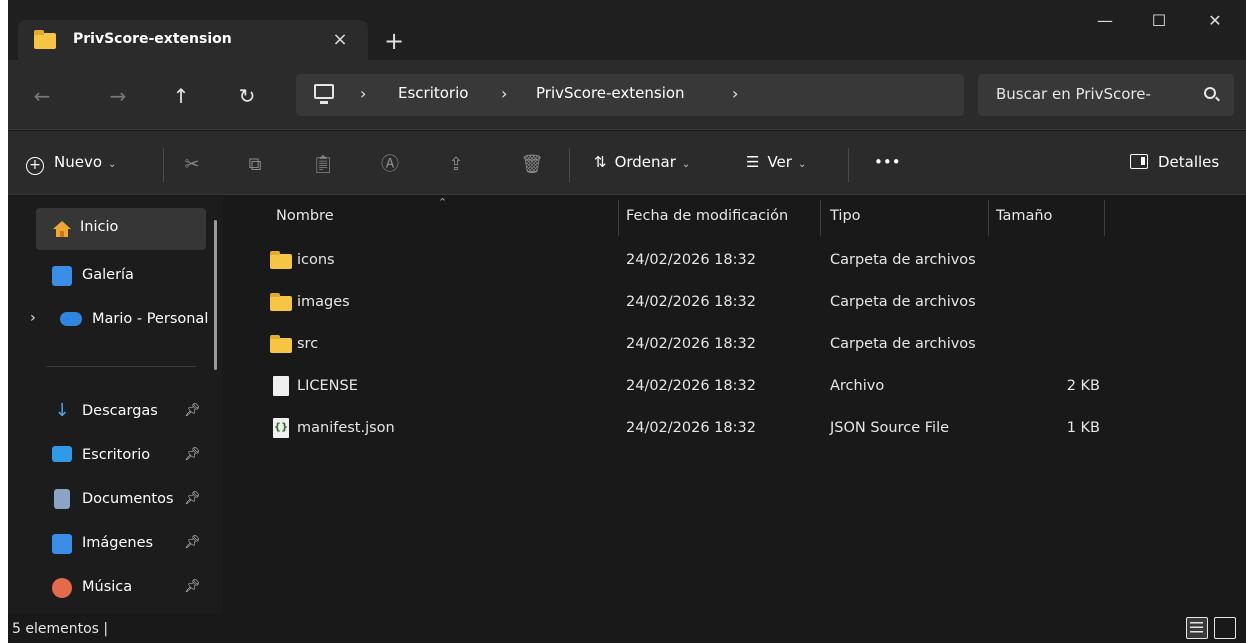 The height and width of the screenshot is (643, 1246). What do you see at coordinates (192, 165) in the screenshot?
I see `cut-icon: ✂` at bounding box center [192, 165].